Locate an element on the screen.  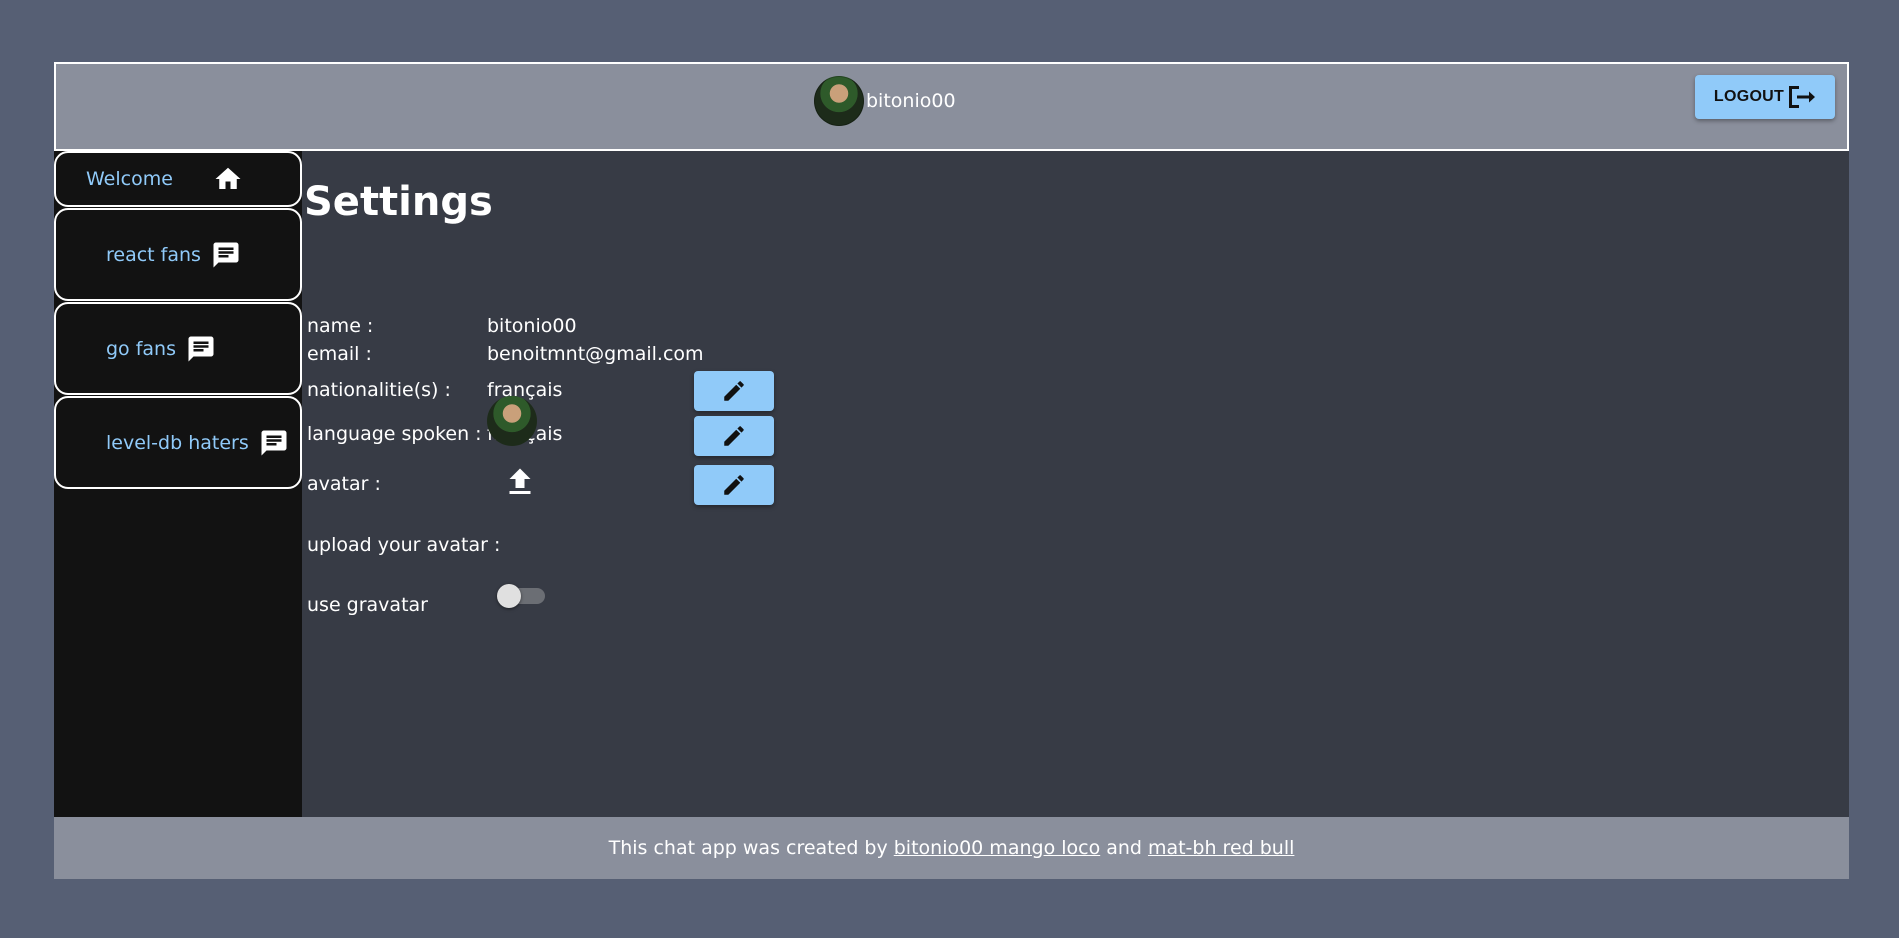
footer-link-author-2: mat-bh red bull is located at coordinates (1221, 848).